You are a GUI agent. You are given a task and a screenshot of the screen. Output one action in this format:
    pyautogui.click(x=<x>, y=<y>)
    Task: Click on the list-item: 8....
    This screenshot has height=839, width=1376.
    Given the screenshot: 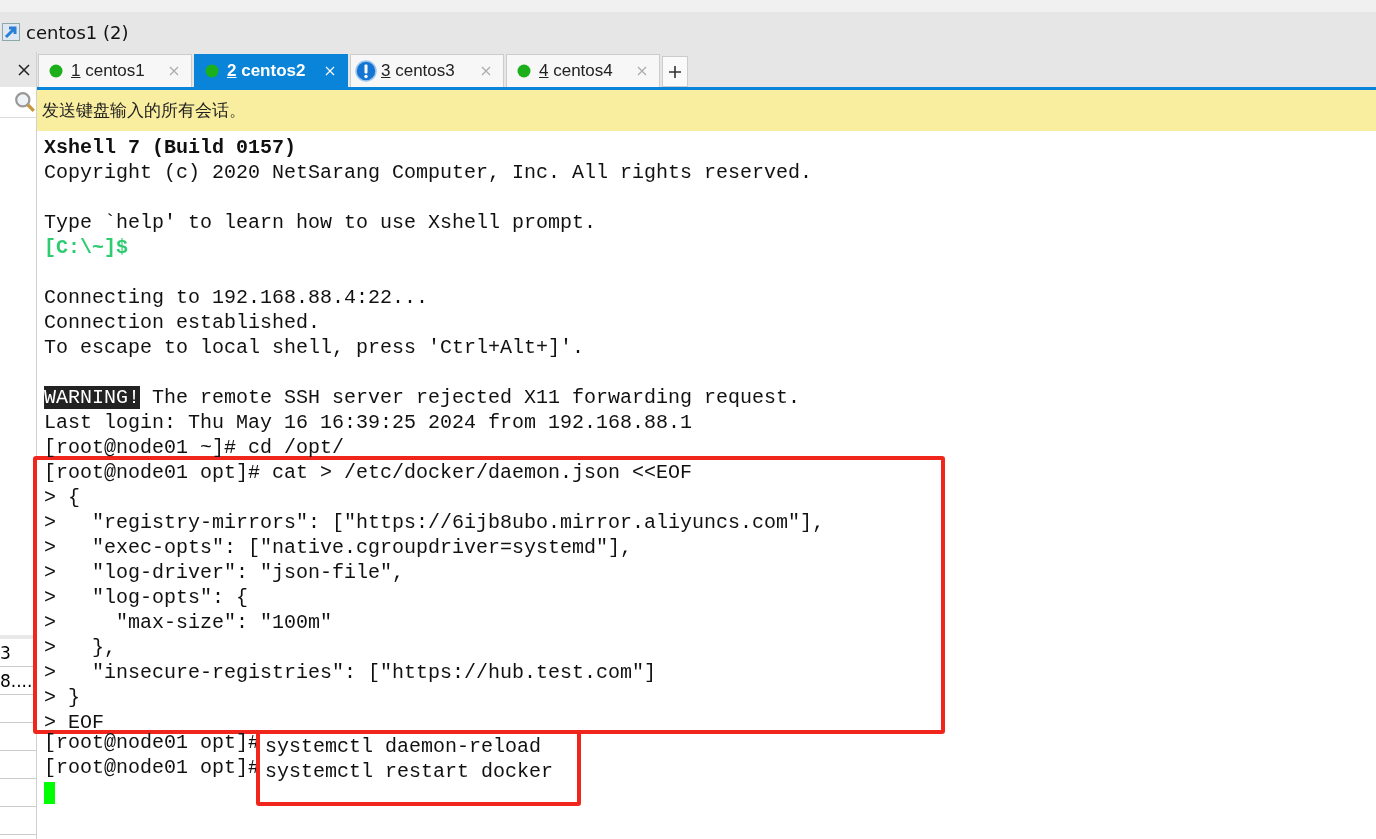 What is the action you would take?
    pyautogui.click(x=16, y=680)
    